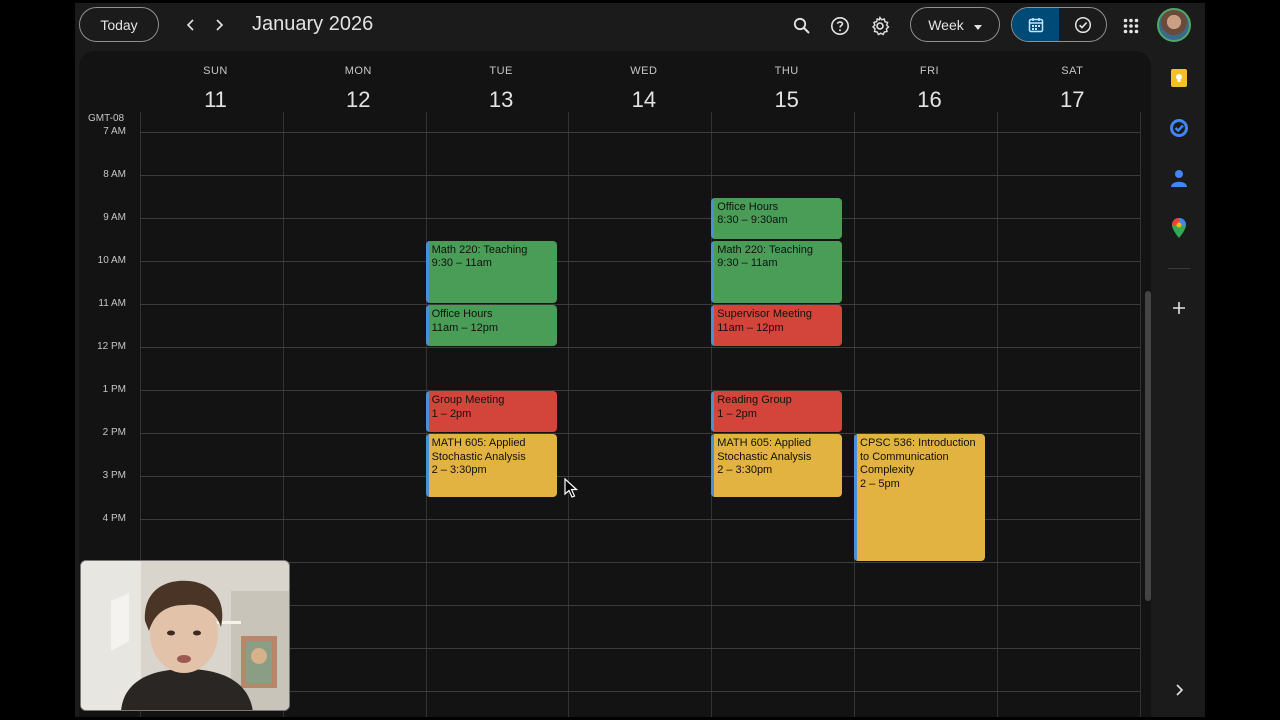 The width and height of the screenshot is (1280, 720). What do you see at coordinates (478, 450) in the screenshot?
I see `event-title: MATH 605: Applied Stochastic Analysis` at bounding box center [478, 450].